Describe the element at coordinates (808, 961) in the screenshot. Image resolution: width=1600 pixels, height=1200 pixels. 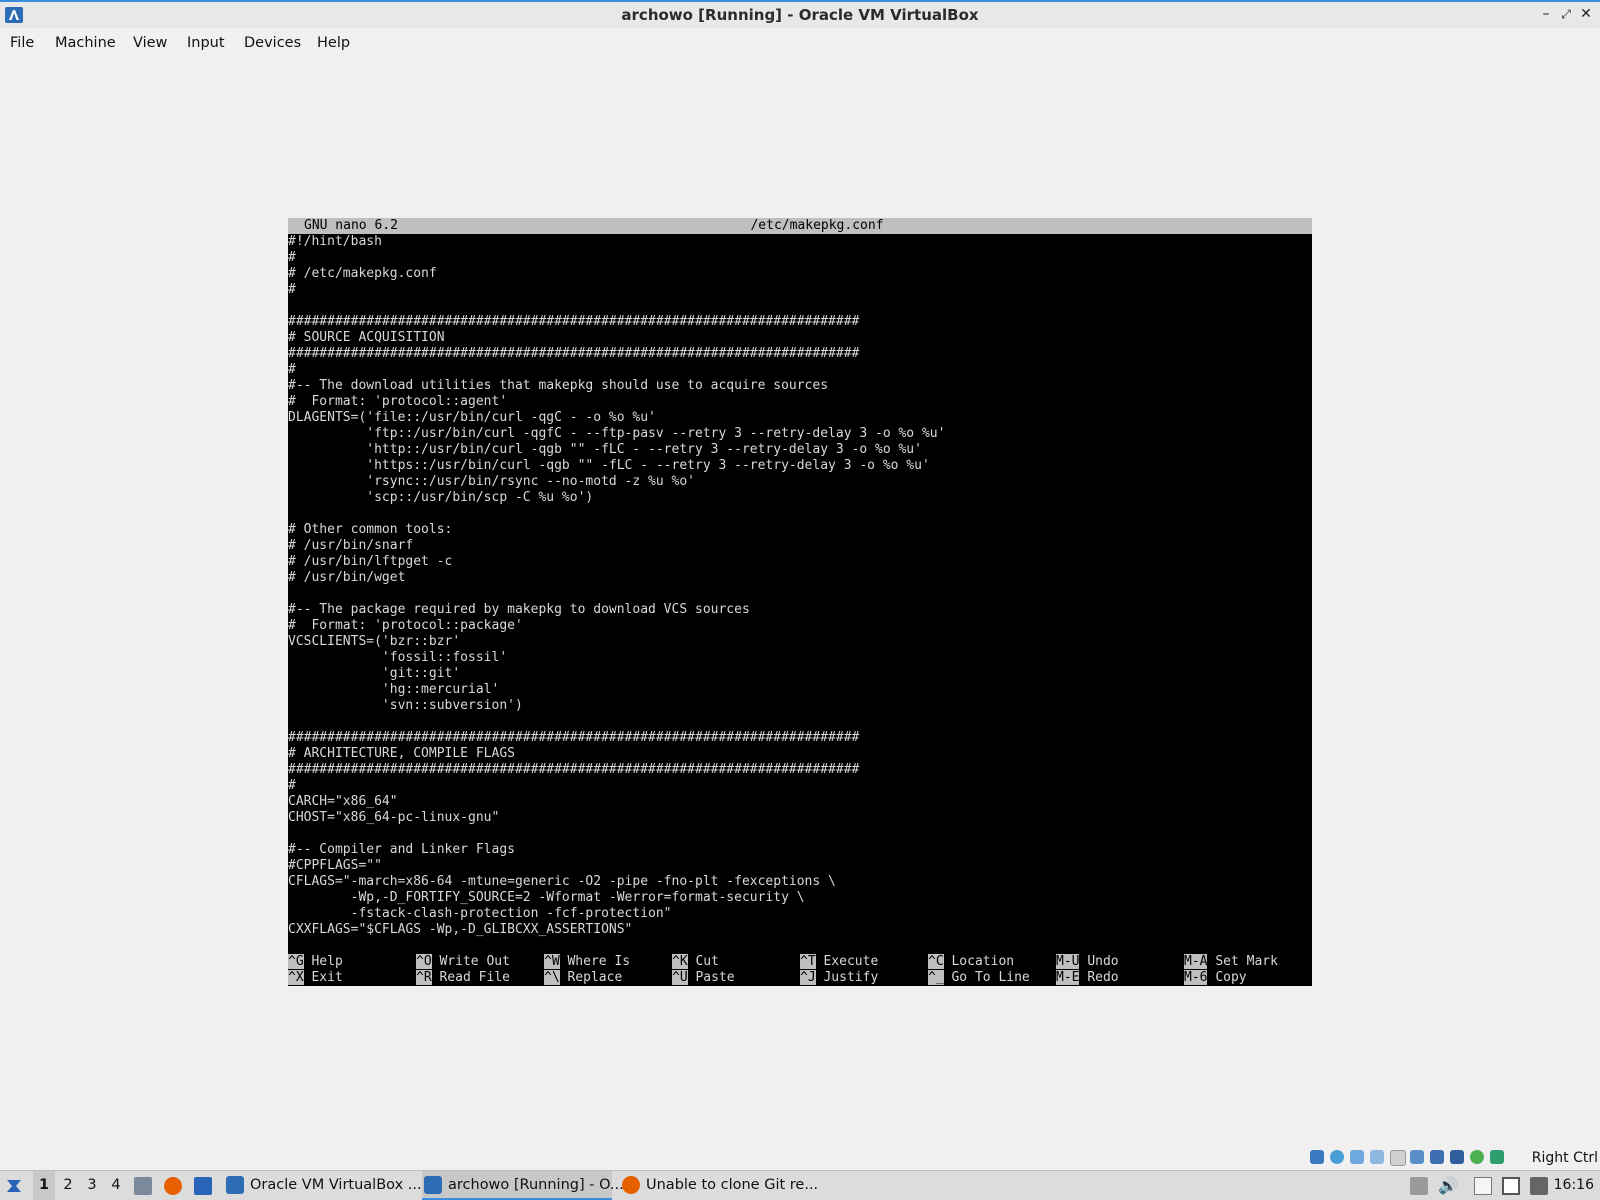
I see `shortcut-key: ^T` at that location.